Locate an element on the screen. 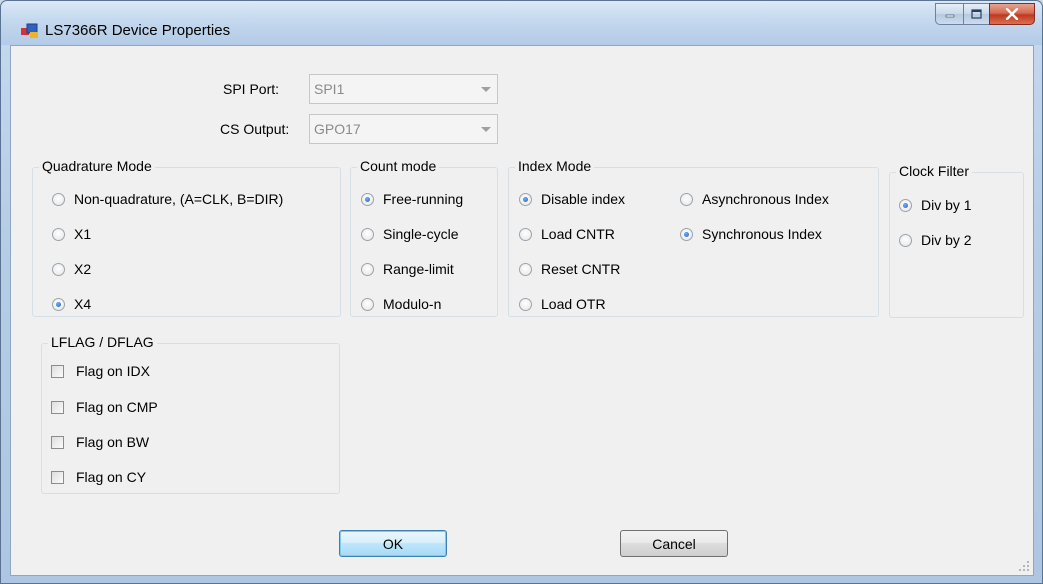  window-title: LS7366R Device Properties is located at coordinates (138, 30).